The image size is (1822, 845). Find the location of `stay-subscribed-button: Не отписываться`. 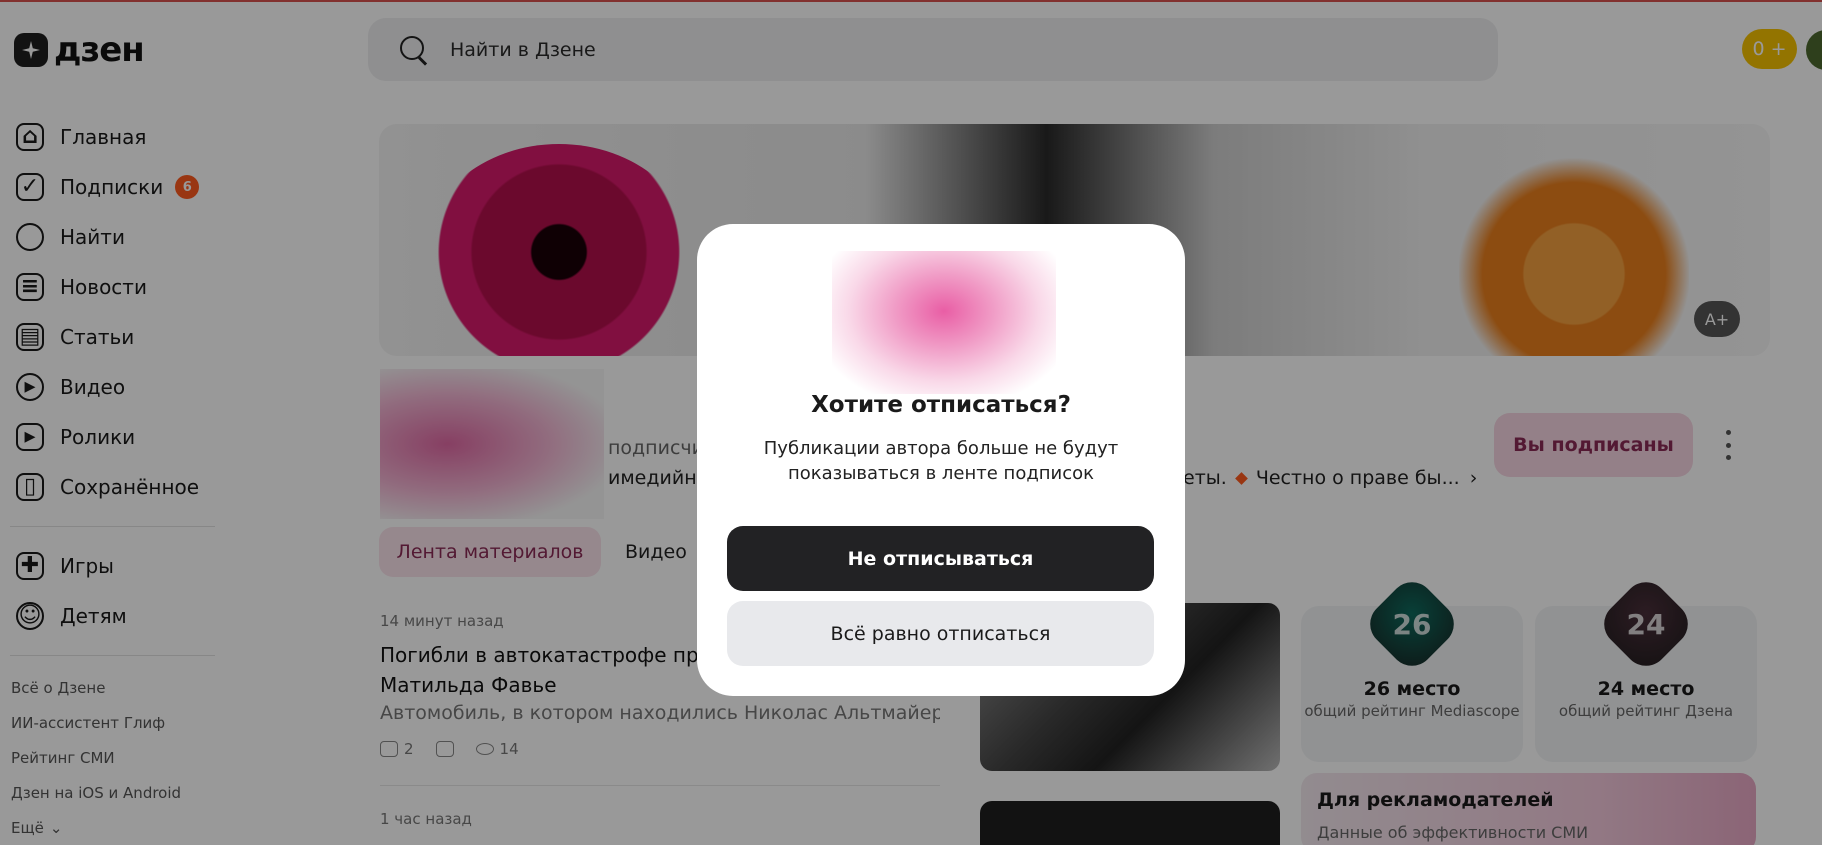

stay-subscribed-button: Не отписываться is located at coordinates (940, 558).